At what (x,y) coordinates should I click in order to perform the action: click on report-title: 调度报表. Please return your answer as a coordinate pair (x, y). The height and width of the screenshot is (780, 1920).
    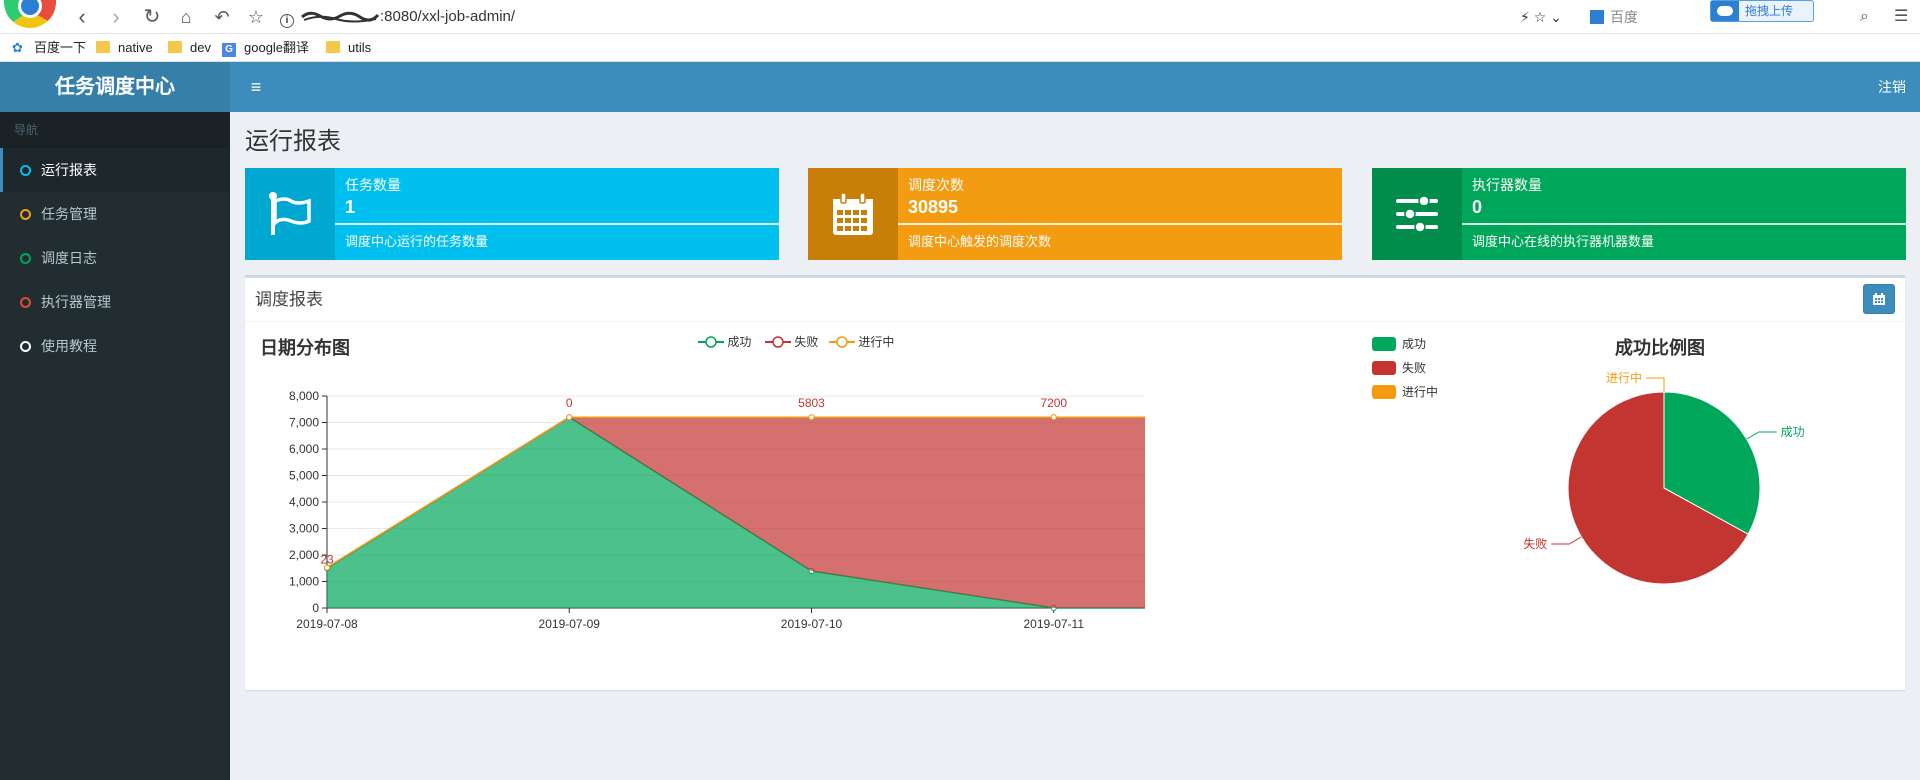
    Looking at the image, I should click on (289, 299).